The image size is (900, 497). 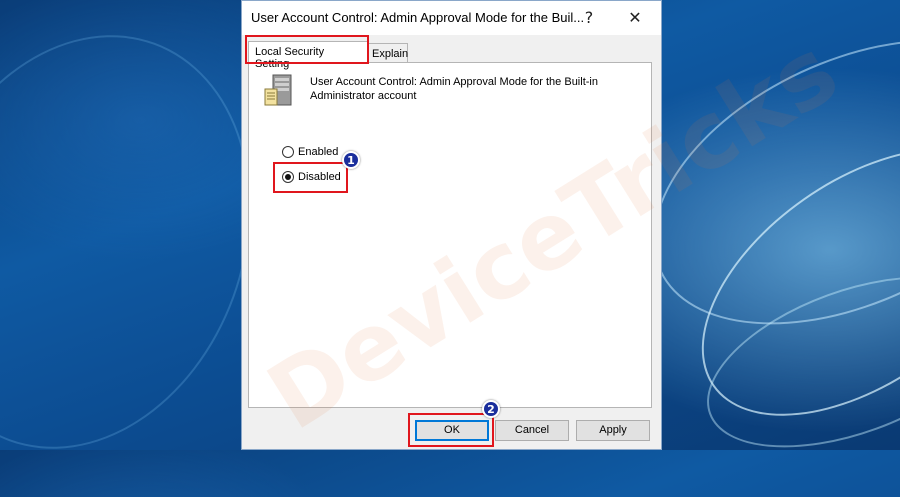 What do you see at coordinates (288, 152) in the screenshot?
I see `enabled-radio` at bounding box center [288, 152].